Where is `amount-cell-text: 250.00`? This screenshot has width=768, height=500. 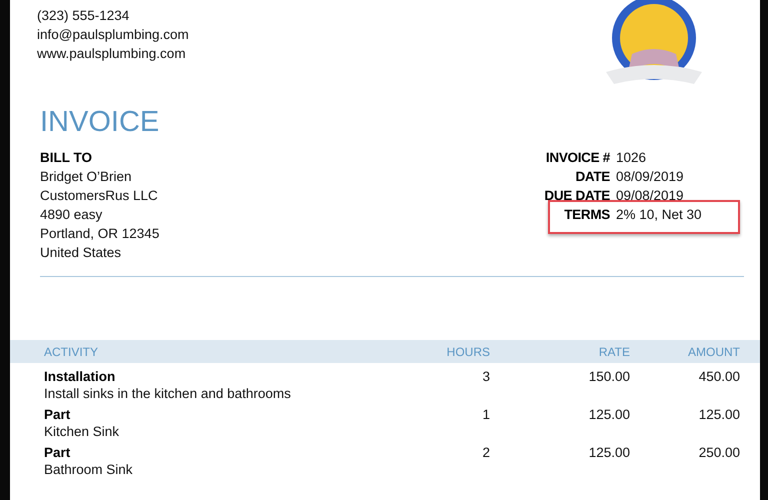
amount-cell-text: 250.00 is located at coordinates (719, 453).